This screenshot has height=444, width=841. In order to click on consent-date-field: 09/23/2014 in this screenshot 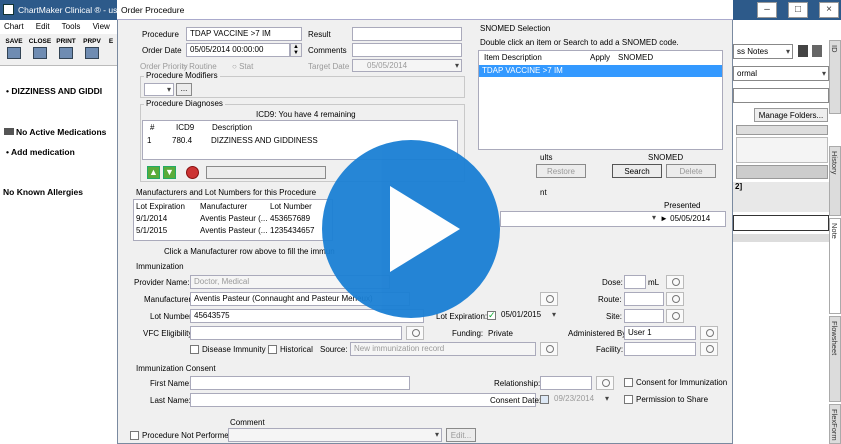, I will do `click(581, 400)`.